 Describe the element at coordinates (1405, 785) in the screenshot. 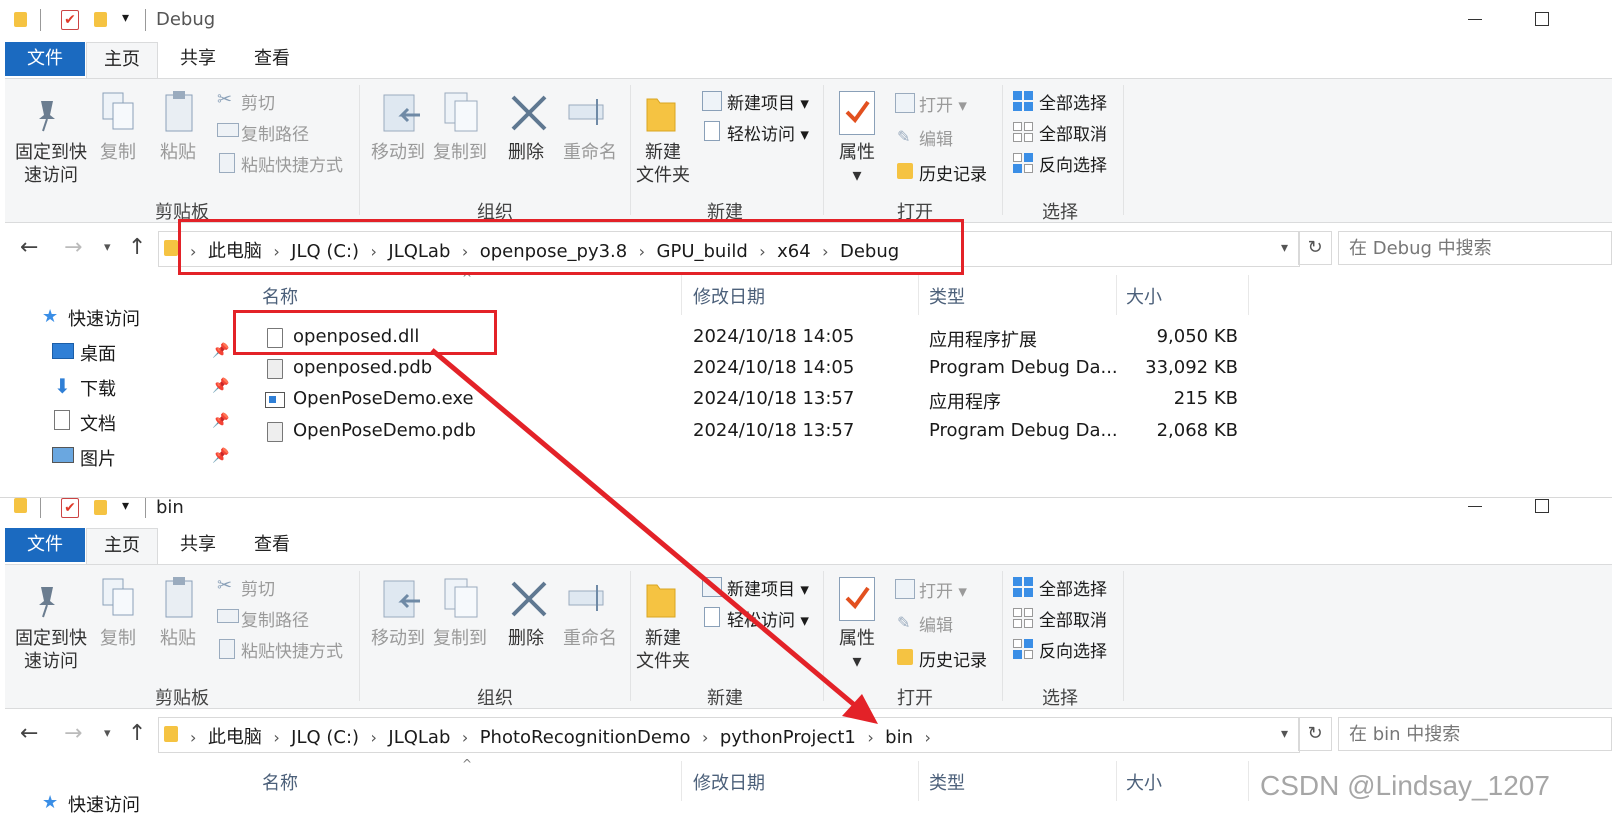

I see `watermark: CSDN @Lindsay_1207` at that location.